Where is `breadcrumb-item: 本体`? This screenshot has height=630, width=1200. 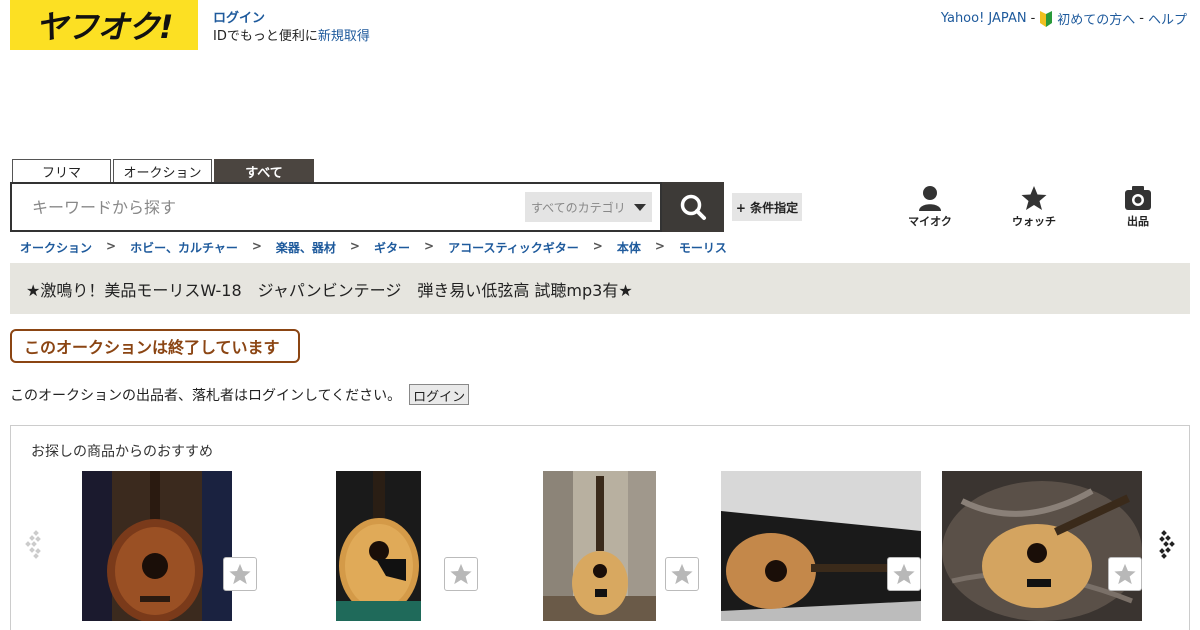
breadcrumb-item: 本体 is located at coordinates (629, 247).